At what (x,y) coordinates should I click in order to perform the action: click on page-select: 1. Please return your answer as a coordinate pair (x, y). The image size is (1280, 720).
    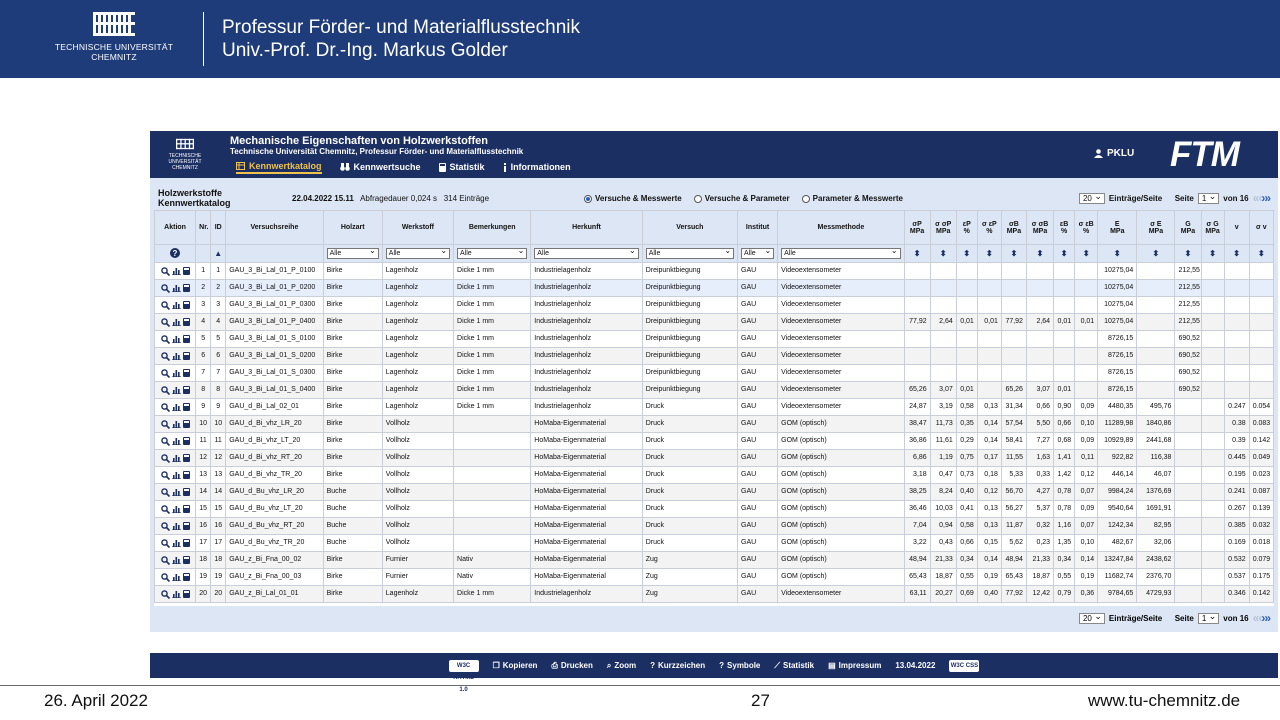
    Looking at the image, I should click on (1208, 197).